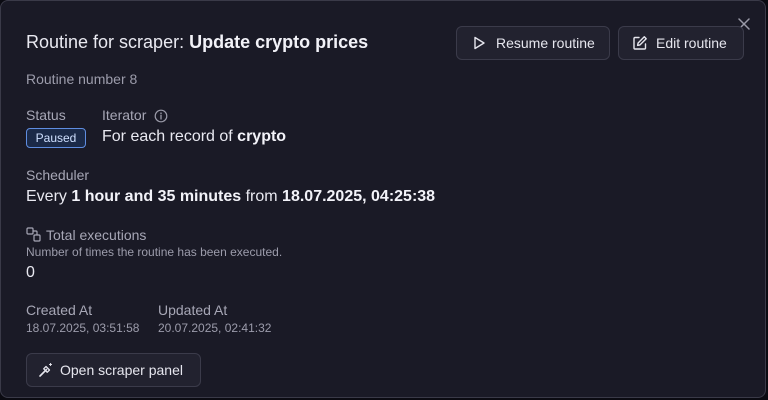 The image size is (768, 400). I want to click on updated-value: 20.07.2025, 02:41:32, so click(215, 328).